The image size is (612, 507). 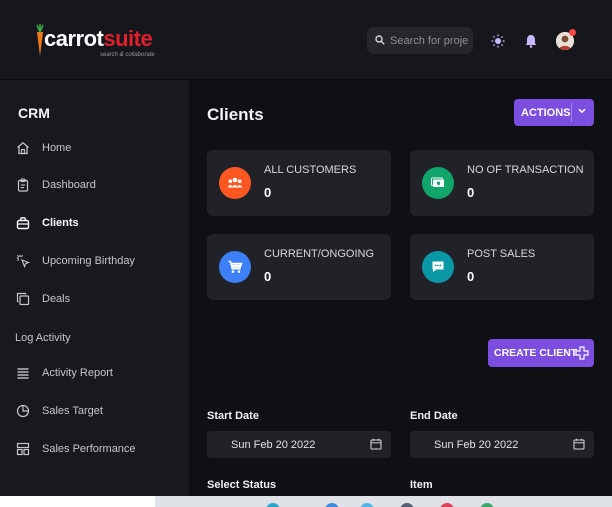 I want to click on sidebar-item-dashboard: Dashboard, so click(x=94, y=186).